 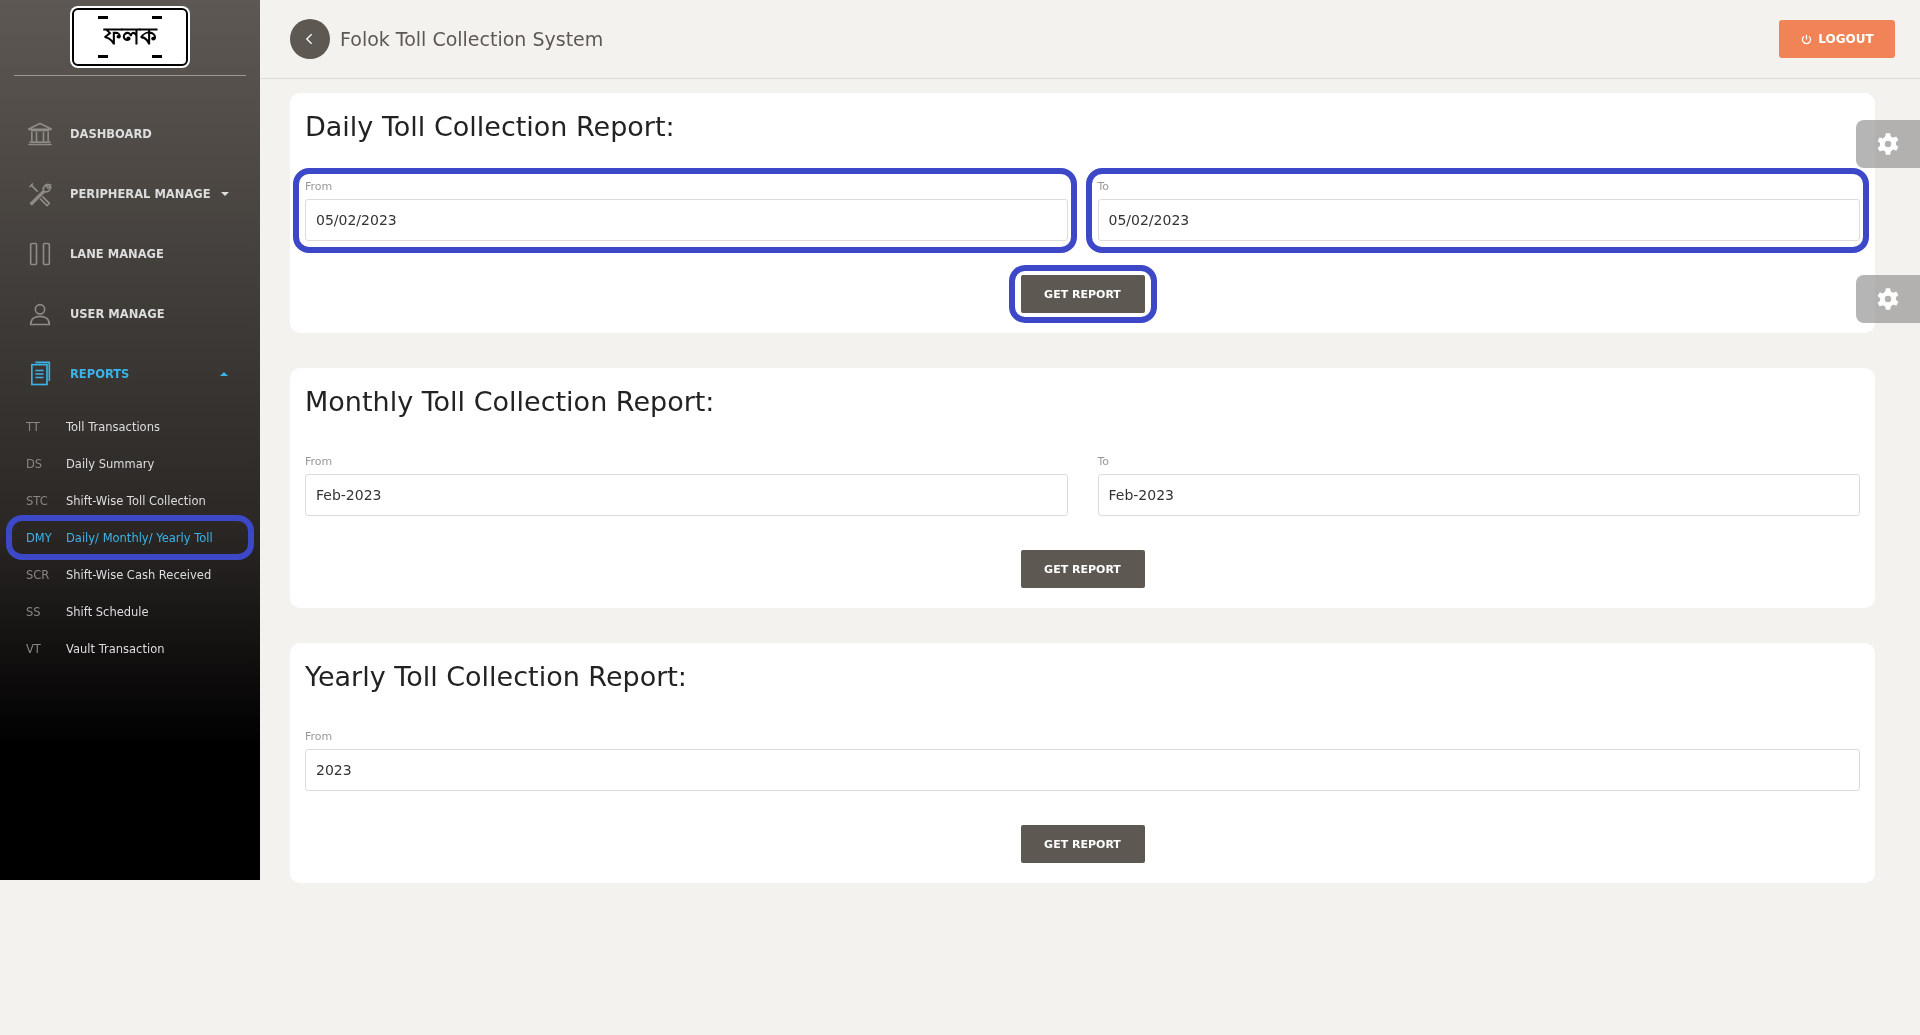 I want to click on submenu-item: SCR Shift-Wise Cash Received, so click(x=130, y=574).